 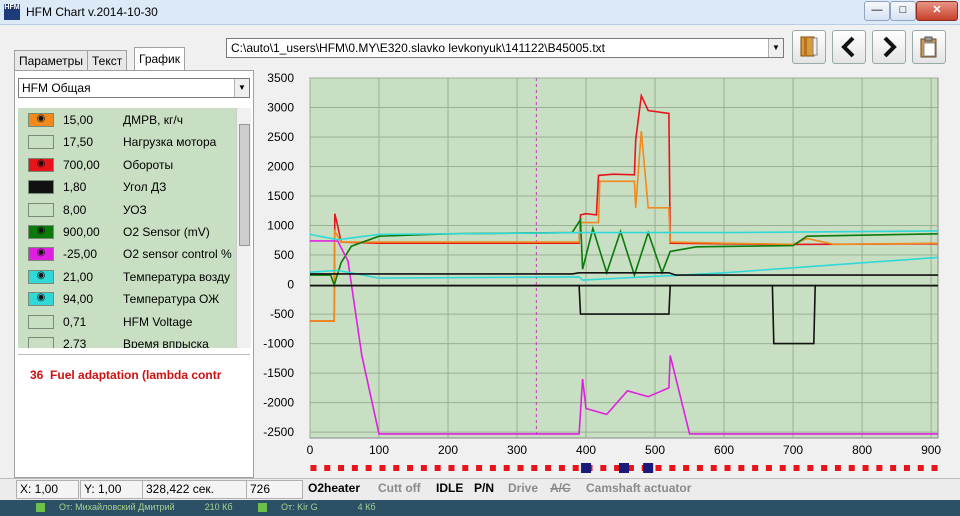 What do you see at coordinates (127, 231) in the screenshot?
I see `sensor-row: ◉ 900,00 O2 Sensor (mV)` at bounding box center [127, 231].